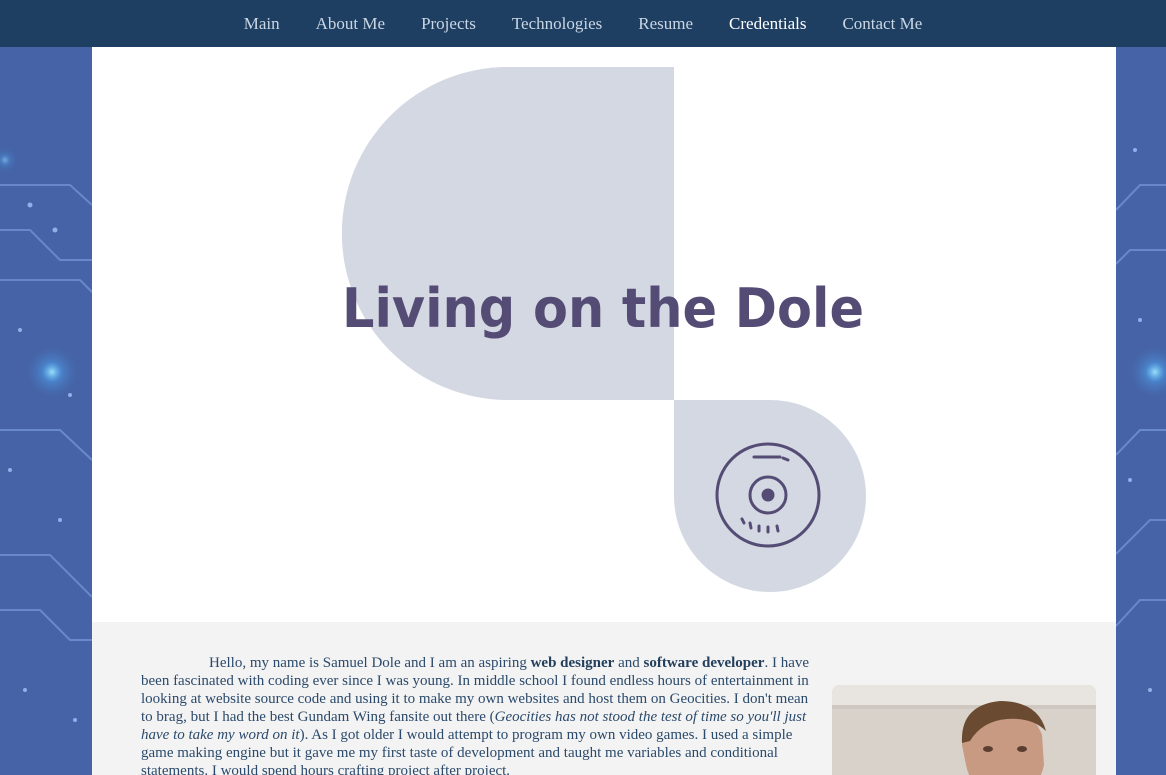 This screenshot has width=1166, height=775. I want to click on nav-link-main: Main, so click(262, 24).